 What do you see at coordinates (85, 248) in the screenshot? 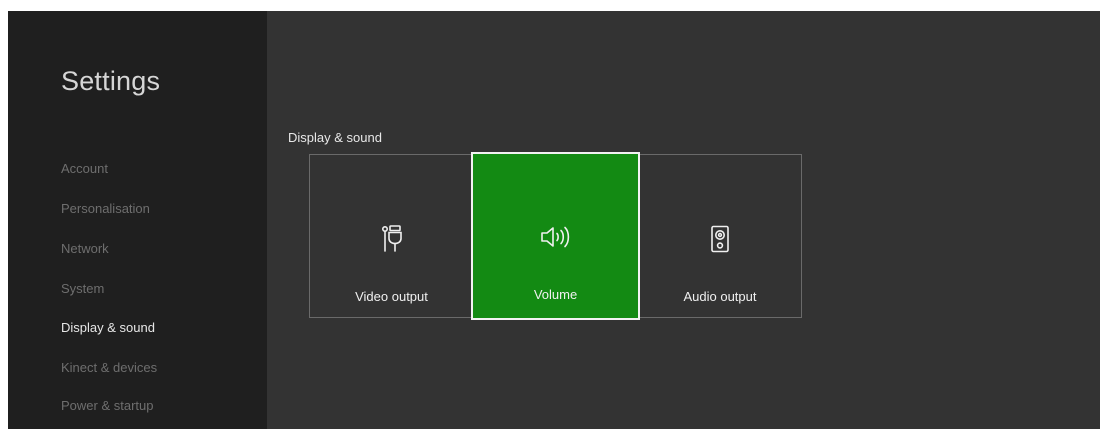
I see `sidebar-item-network: Network` at bounding box center [85, 248].